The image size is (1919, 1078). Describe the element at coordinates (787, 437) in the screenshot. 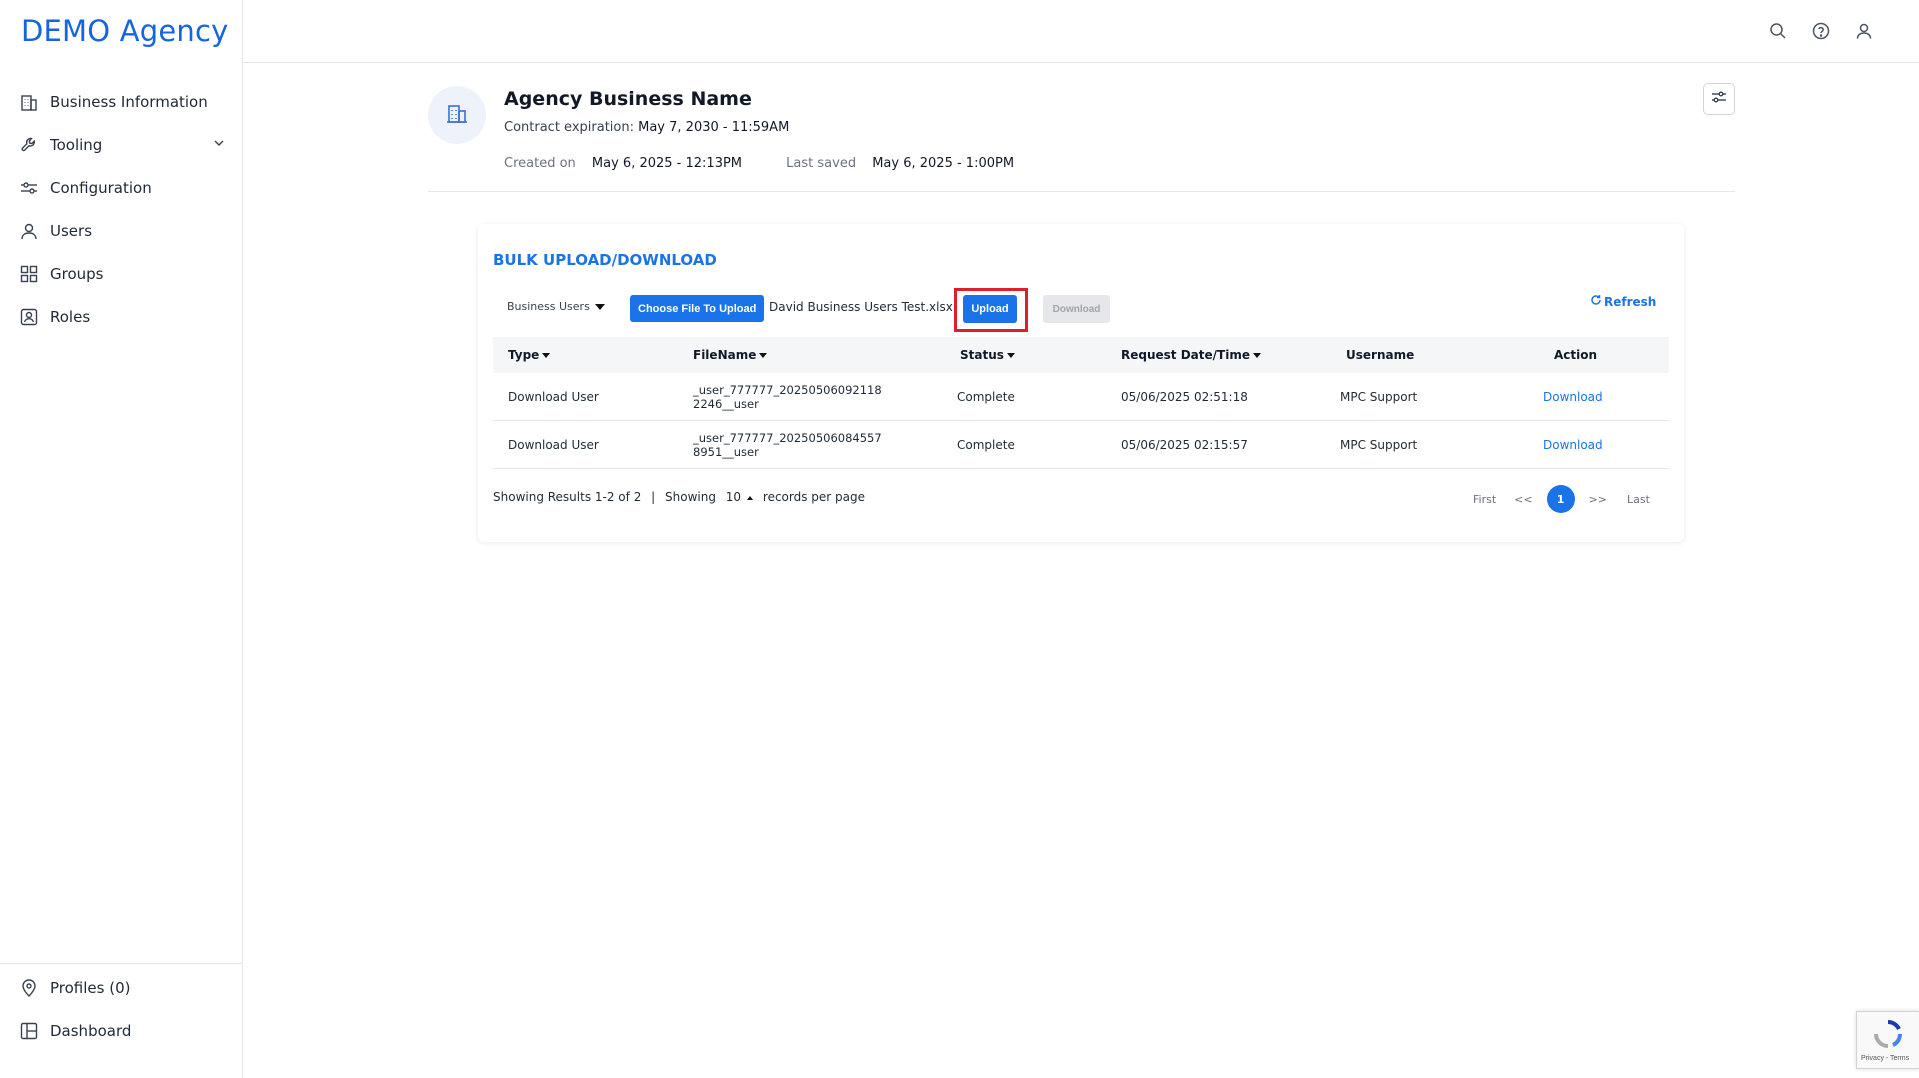

I see `row-filename-line1: _user_777777_20250506084557` at that location.